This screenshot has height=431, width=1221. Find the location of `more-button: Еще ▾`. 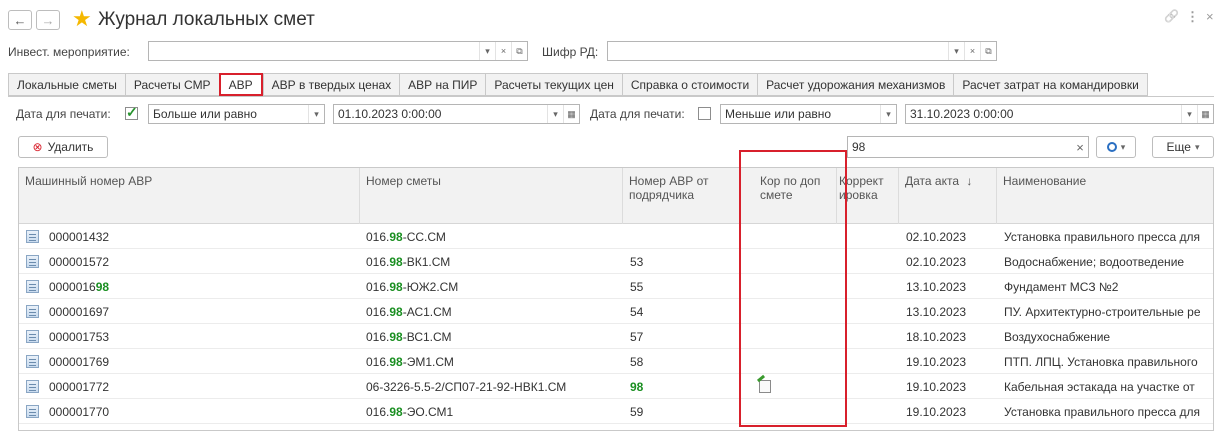

more-button: Еще ▾ is located at coordinates (1183, 147).